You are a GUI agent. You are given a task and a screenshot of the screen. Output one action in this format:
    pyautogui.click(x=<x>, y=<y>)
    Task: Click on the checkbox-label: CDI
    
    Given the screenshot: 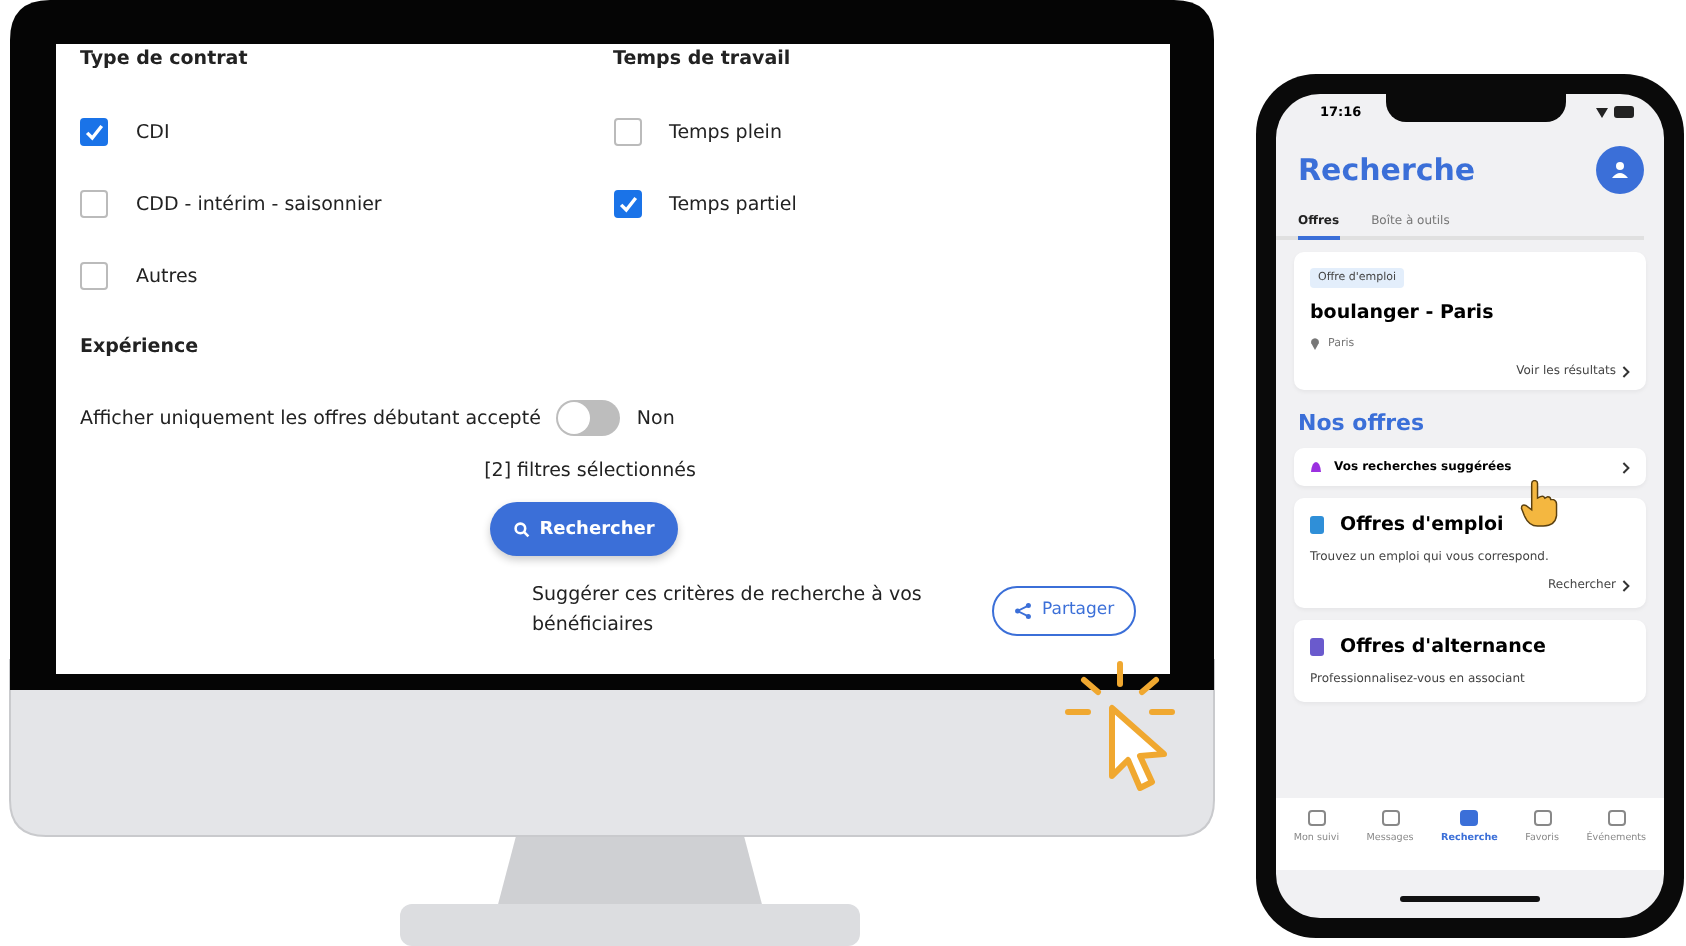 What is the action you would take?
    pyautogui.click(x=153, y=132)
    